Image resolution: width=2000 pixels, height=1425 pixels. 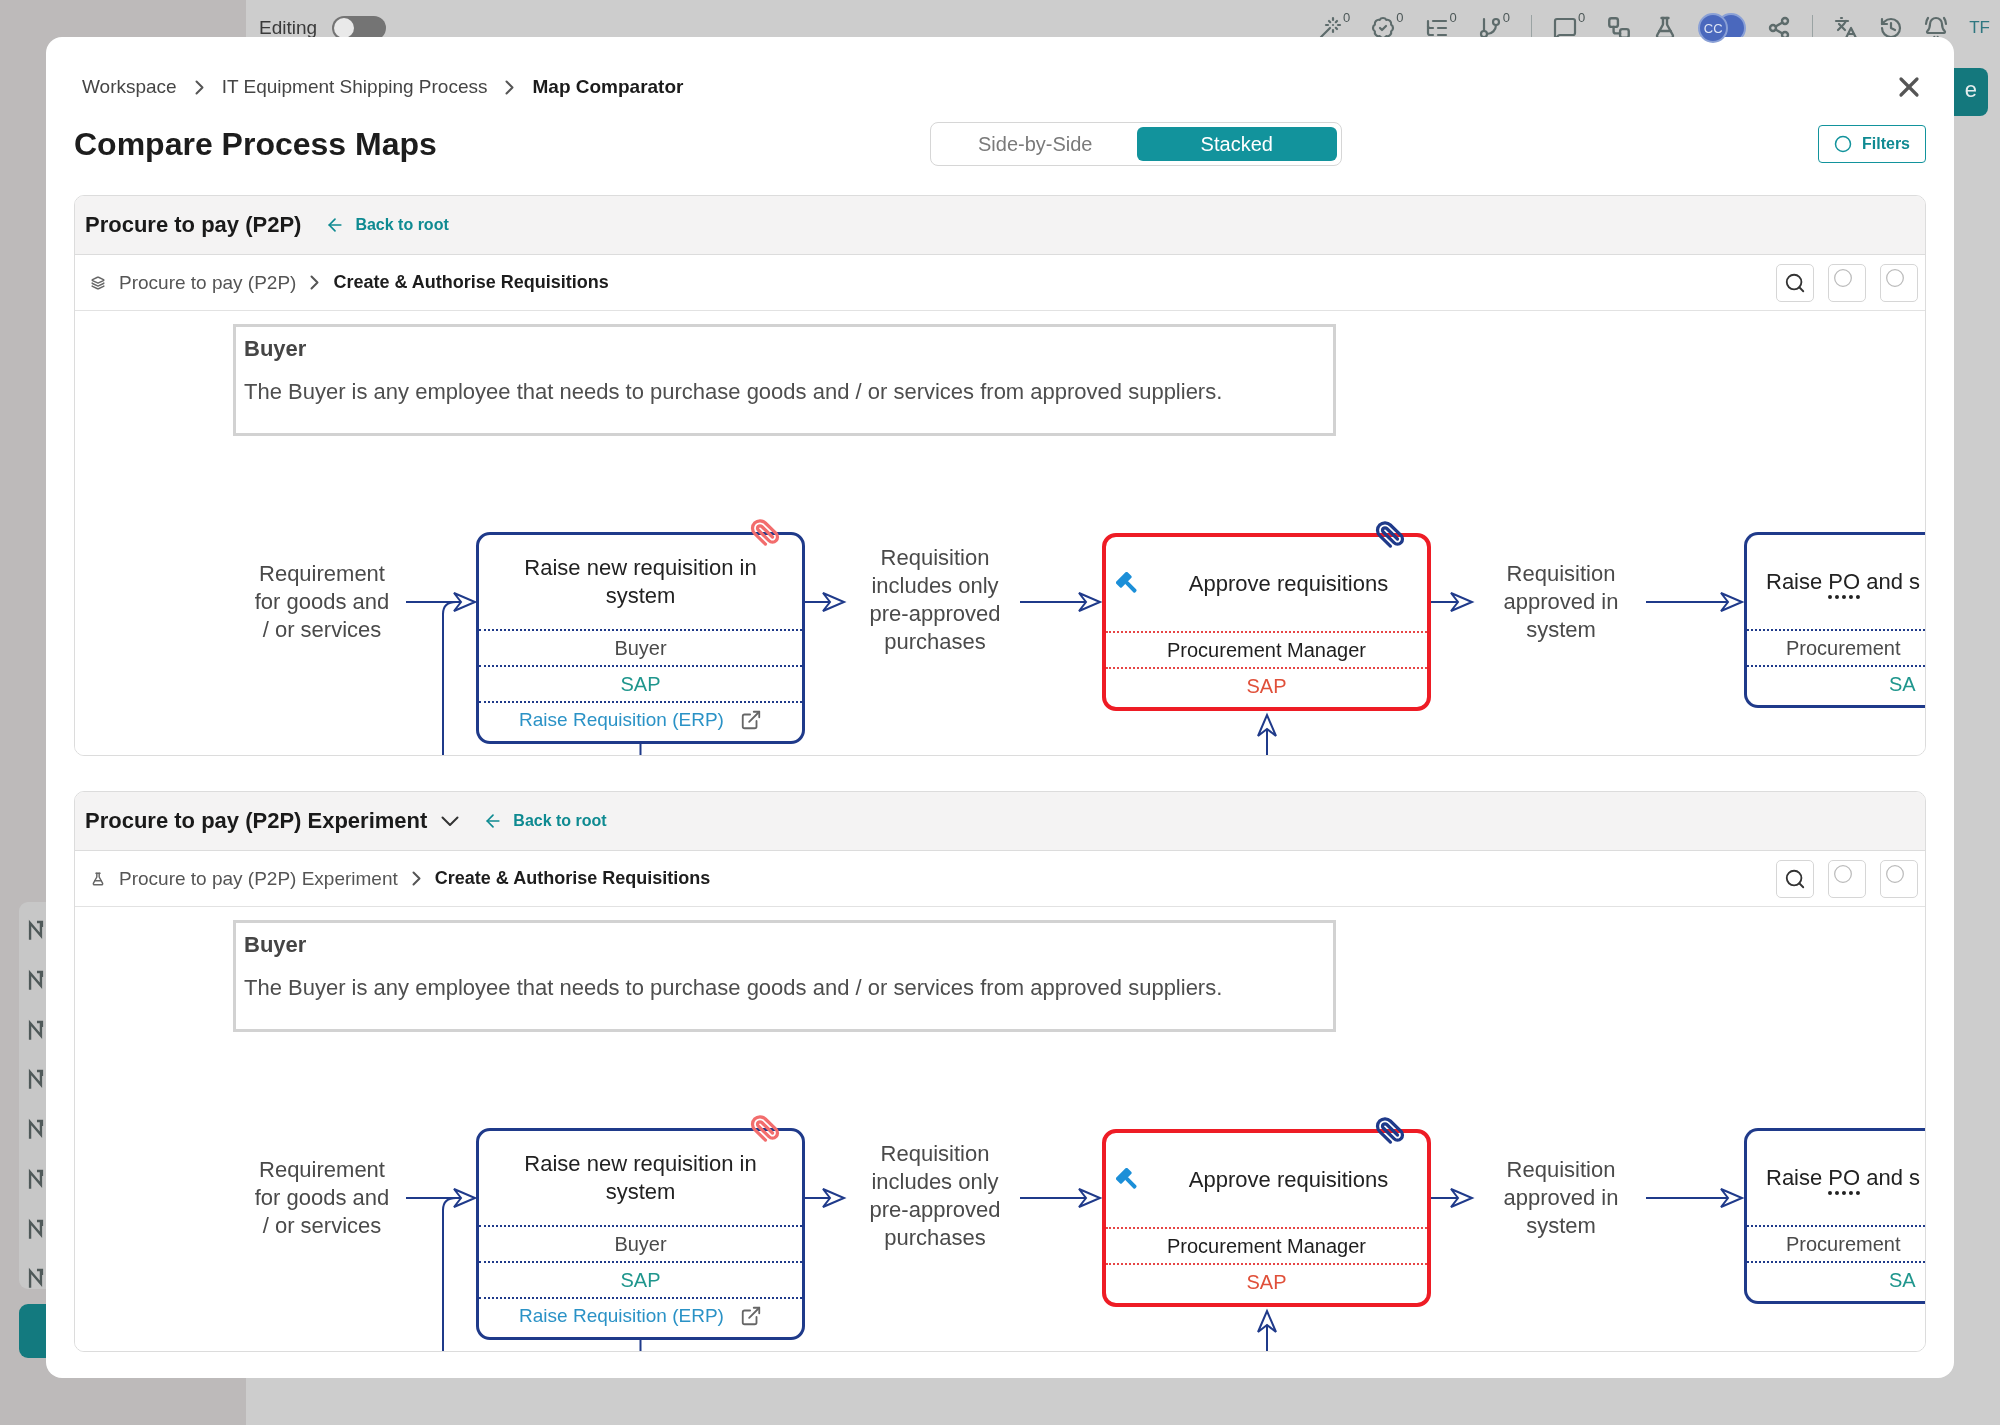 I want to click on user-initials: TF, so click(x=1979, y=28).